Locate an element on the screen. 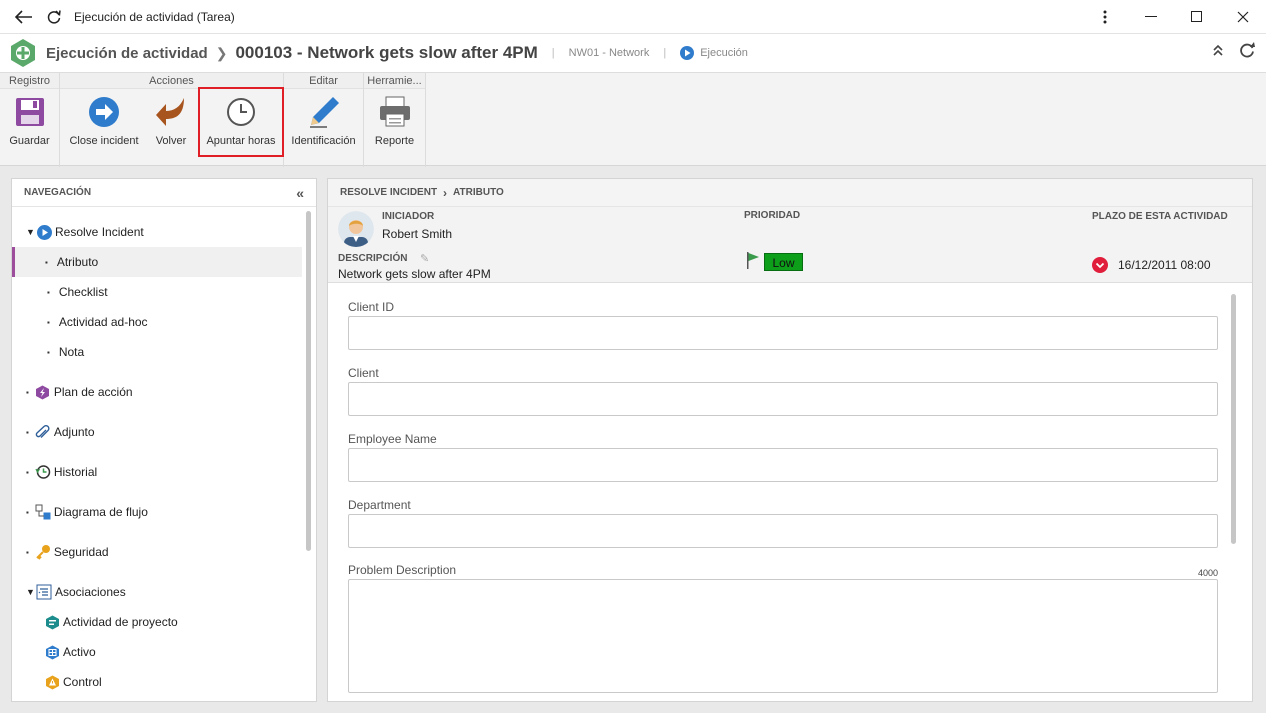 The width and height of the screenshot is (1266, 713). nav-item-label: Atributo is located at coordinates (77, 262).